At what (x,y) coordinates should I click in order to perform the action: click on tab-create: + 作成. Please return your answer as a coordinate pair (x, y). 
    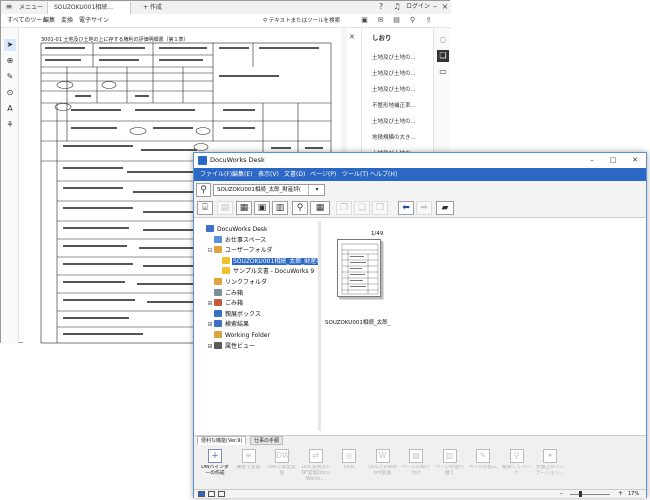
    Looking at the image, I should click on (154, 8).